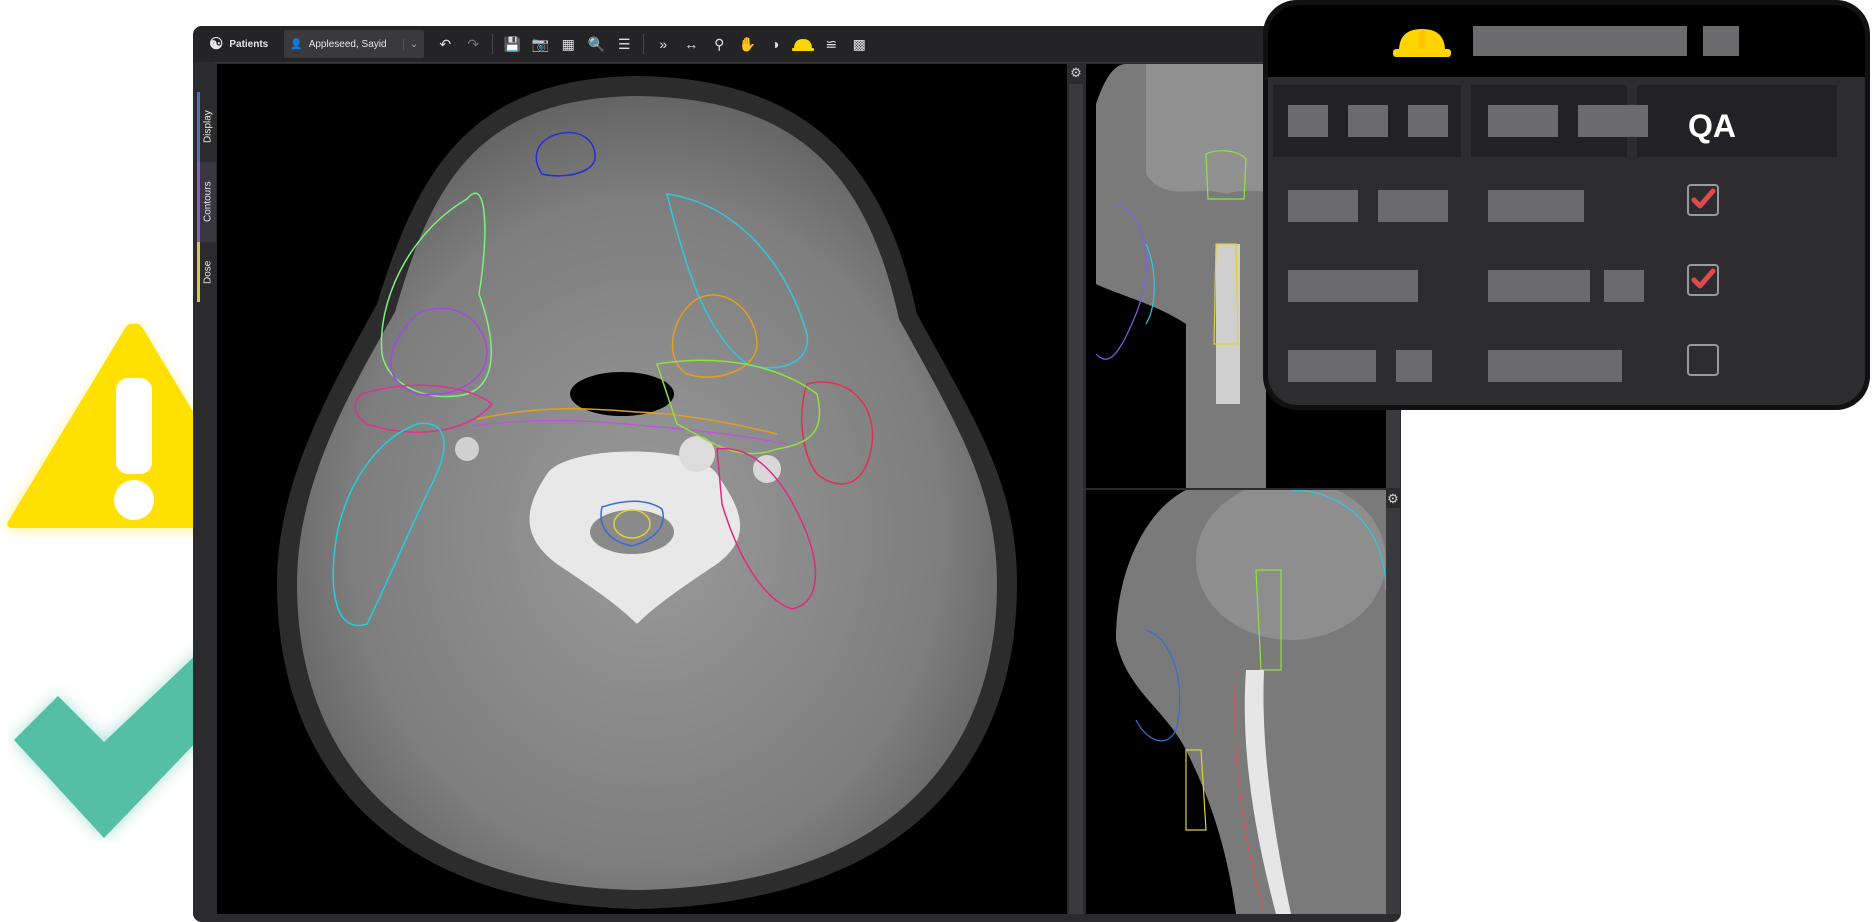  I want to click on contrast-icon: ◑, so click(775, 44).